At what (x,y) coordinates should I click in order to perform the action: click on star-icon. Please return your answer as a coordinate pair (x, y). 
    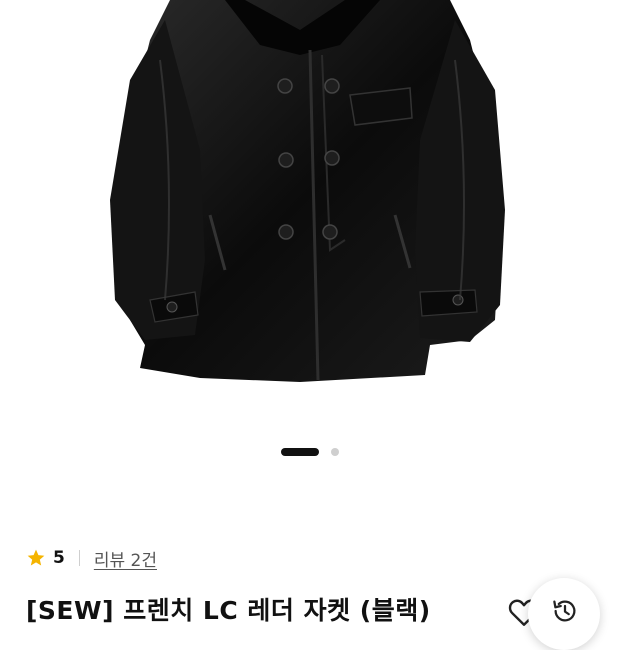
    Looking at the image, I should click on (36, 557).